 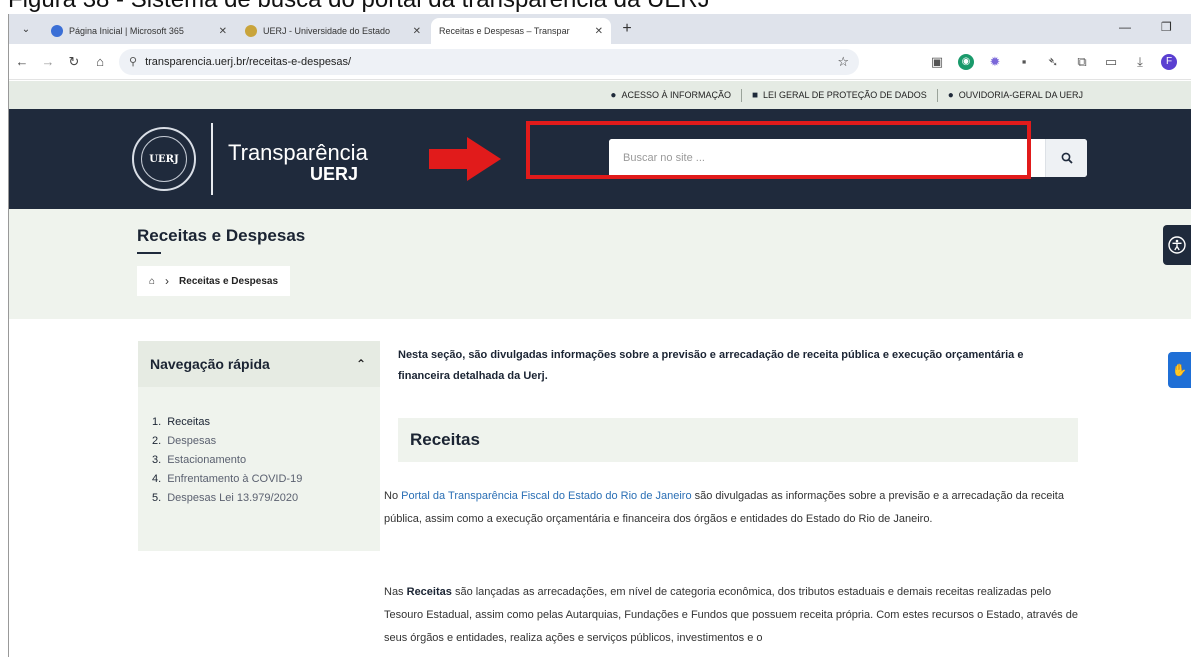 What do you see at coordinates (126, 31) in the screenshot?
I see `tab-title: Página Inicial | Microsoft 365` at bounding box center [126, 31].